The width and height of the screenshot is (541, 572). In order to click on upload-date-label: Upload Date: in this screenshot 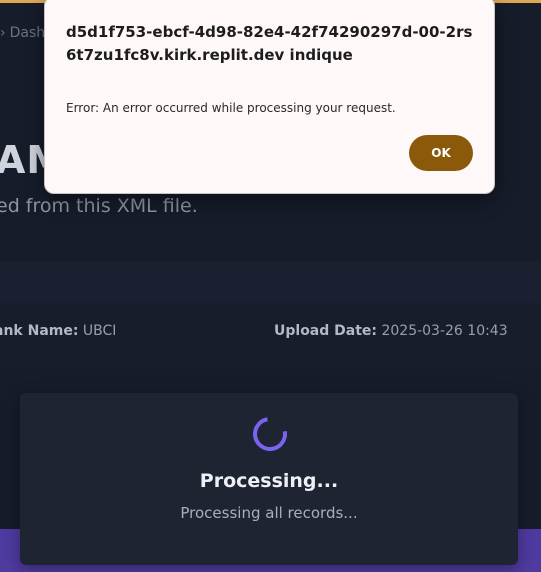, I will do `click(326, 331)`.